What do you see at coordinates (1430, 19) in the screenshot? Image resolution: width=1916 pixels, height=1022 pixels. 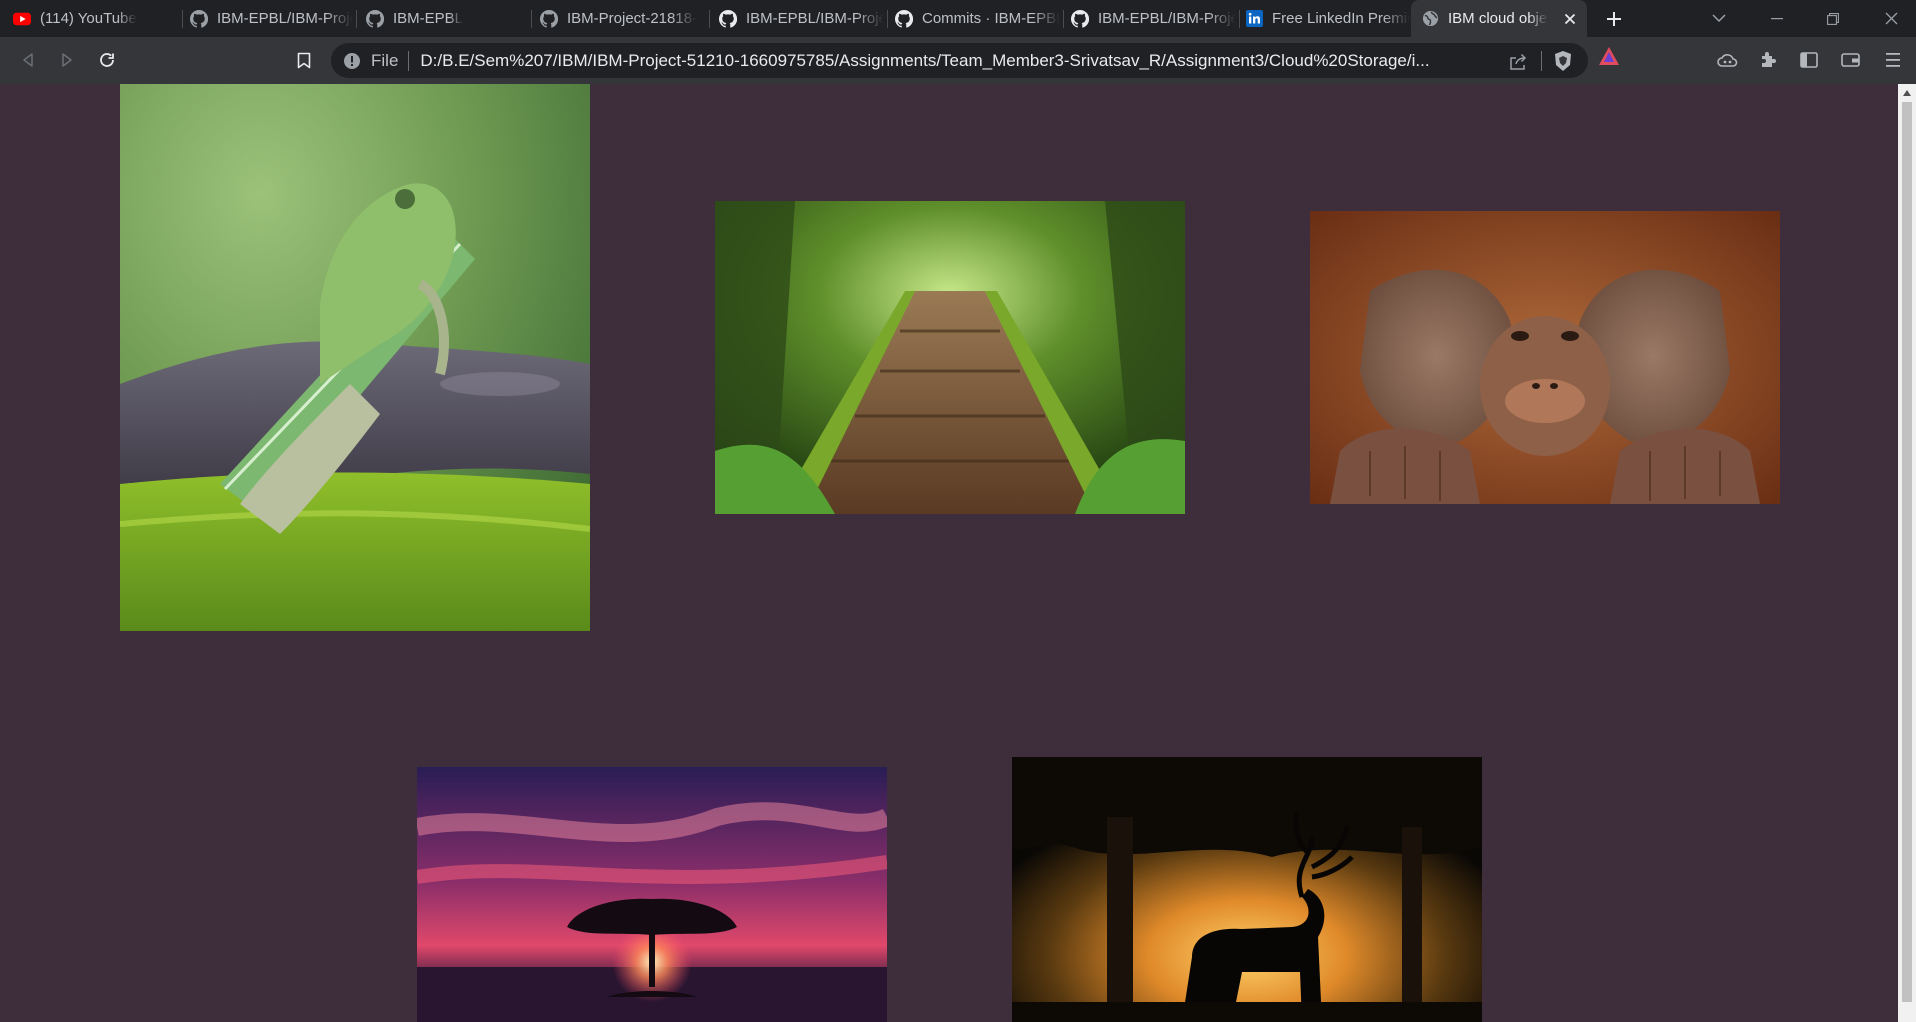 I see `globe-icon` at bounding box center [1430, 19].